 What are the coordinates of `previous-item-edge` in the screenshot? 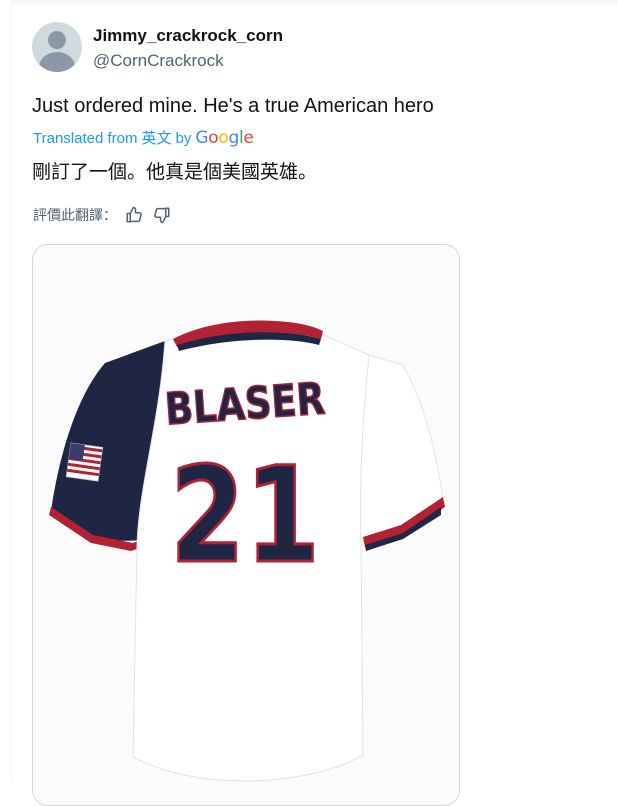 It's located at (315, 3).